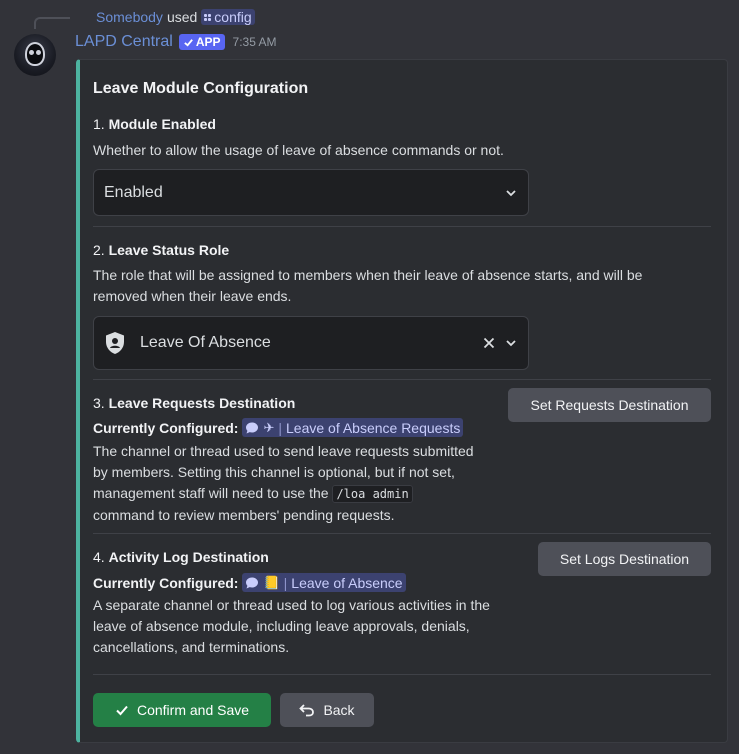  What do you see at coordinates (99, 403) in the screenshot?
I see `section-number: 3.` at bounding box center [99, 403].